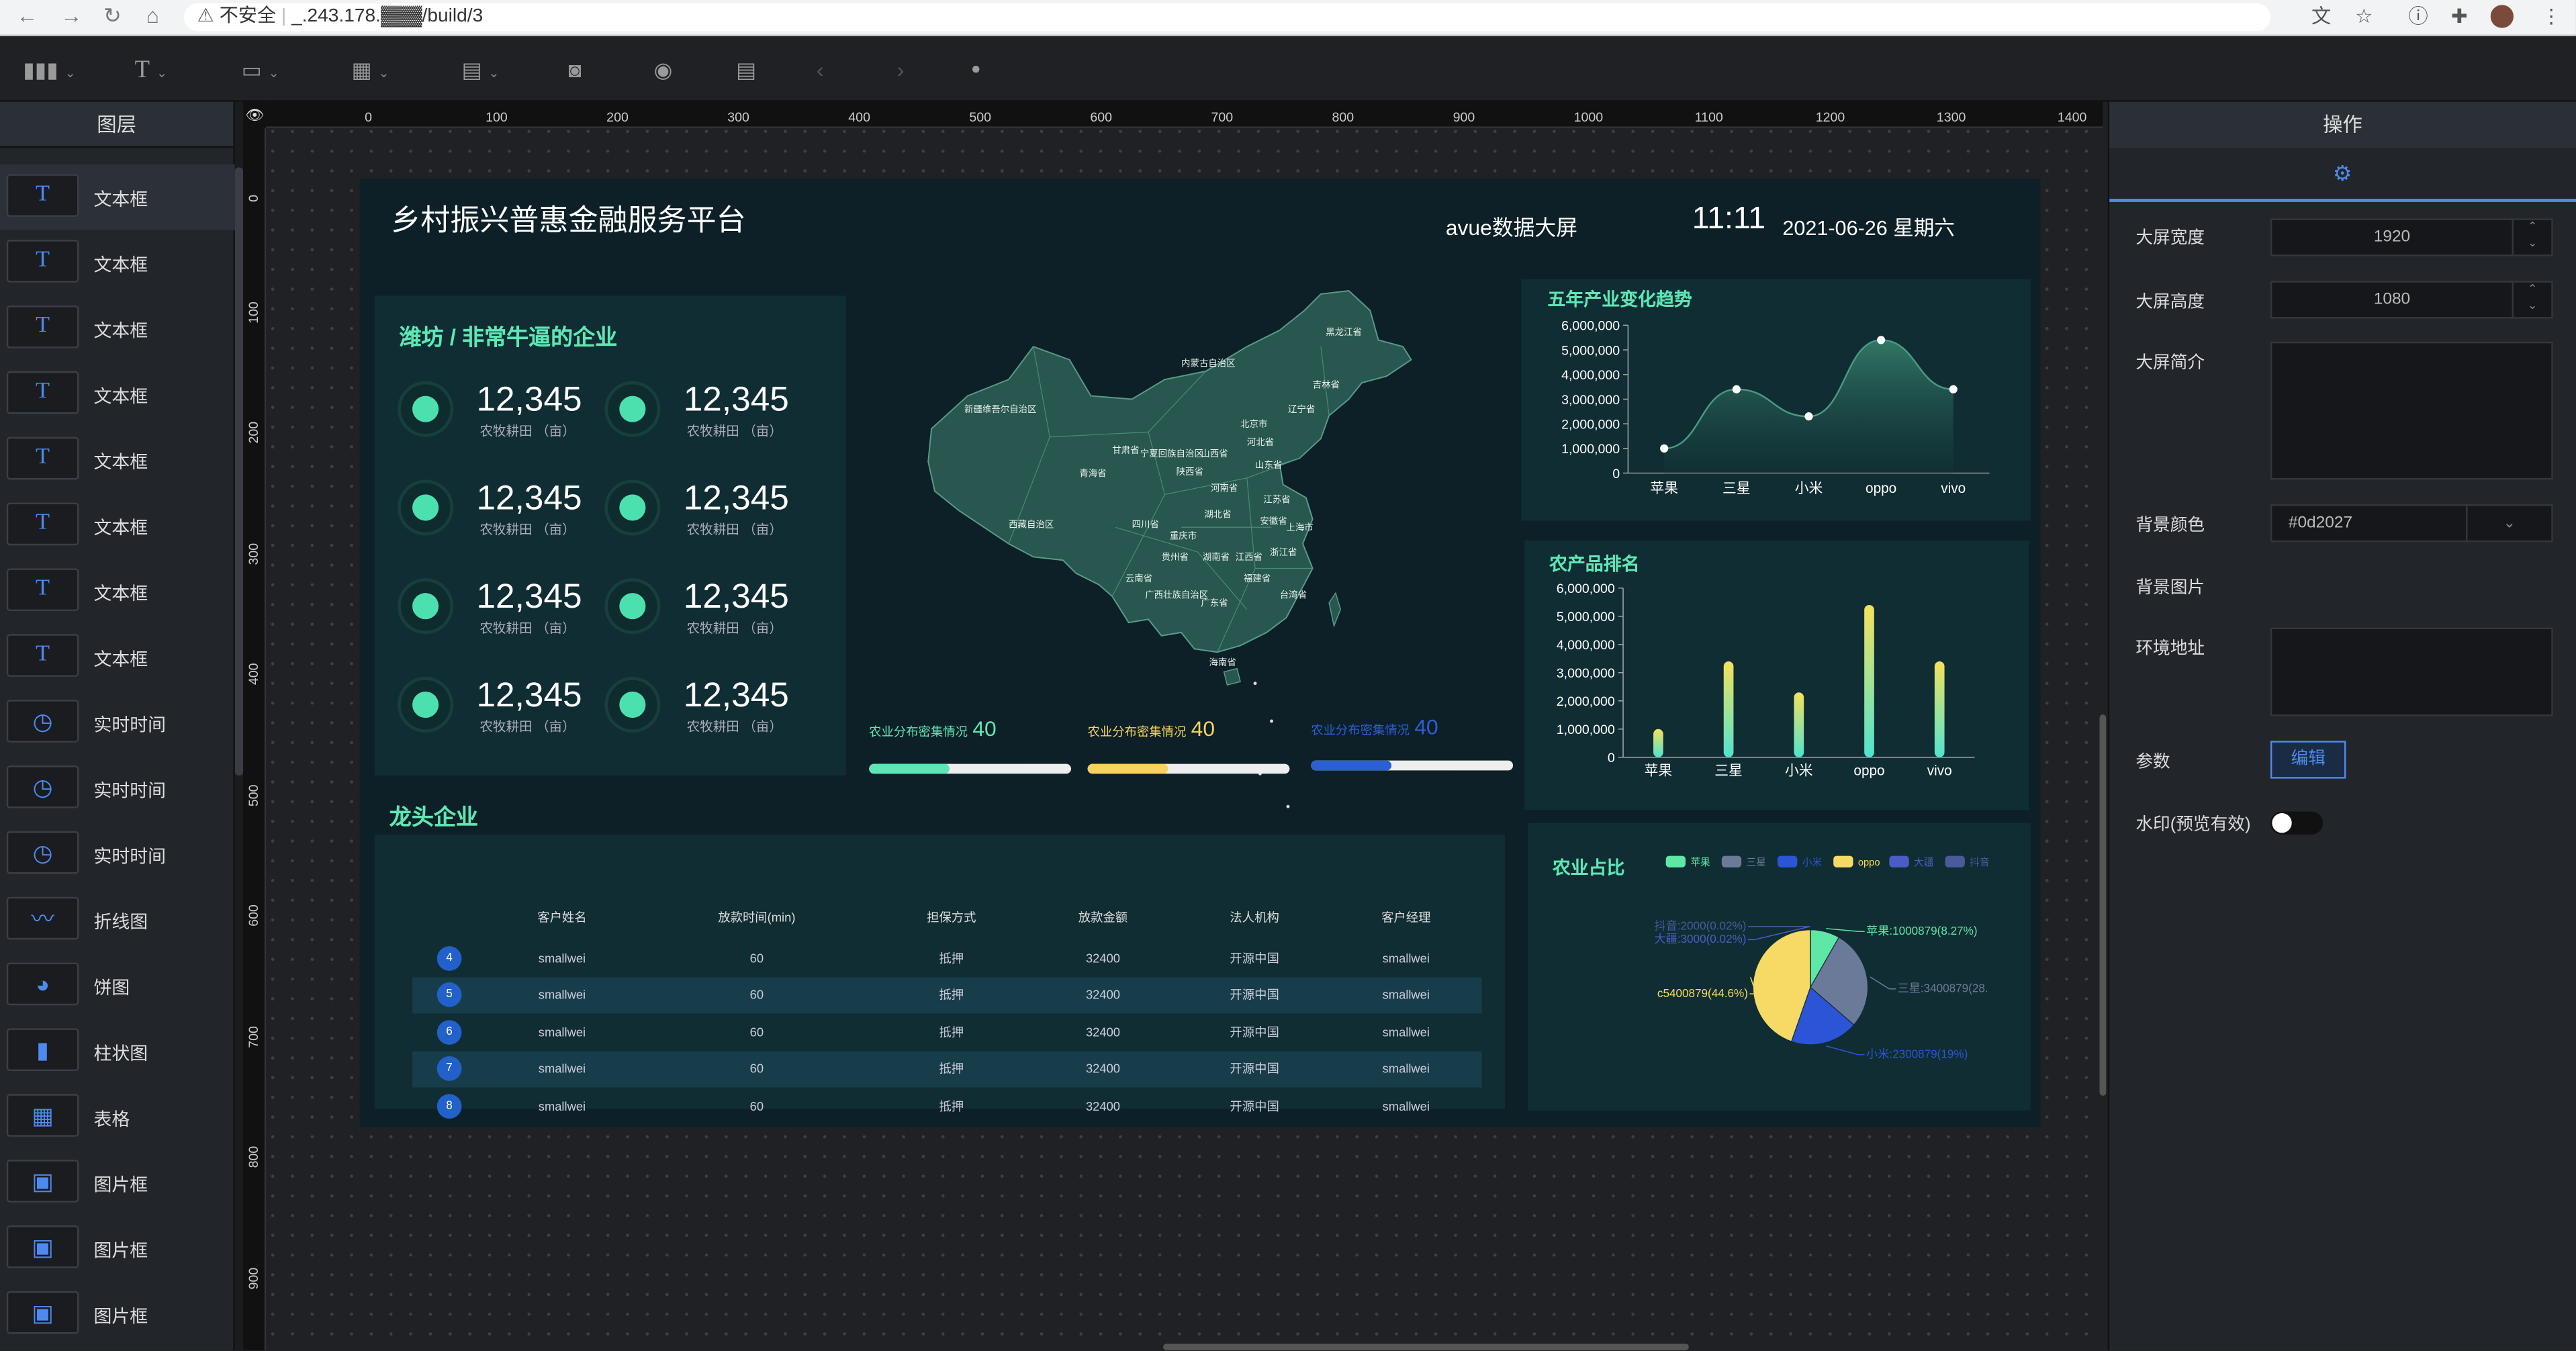 Image resolution: width=2576 pixels, height=1351 pixels. I want to click on realtime-date: 2021-06-26 星期六, so click(1868, 226).